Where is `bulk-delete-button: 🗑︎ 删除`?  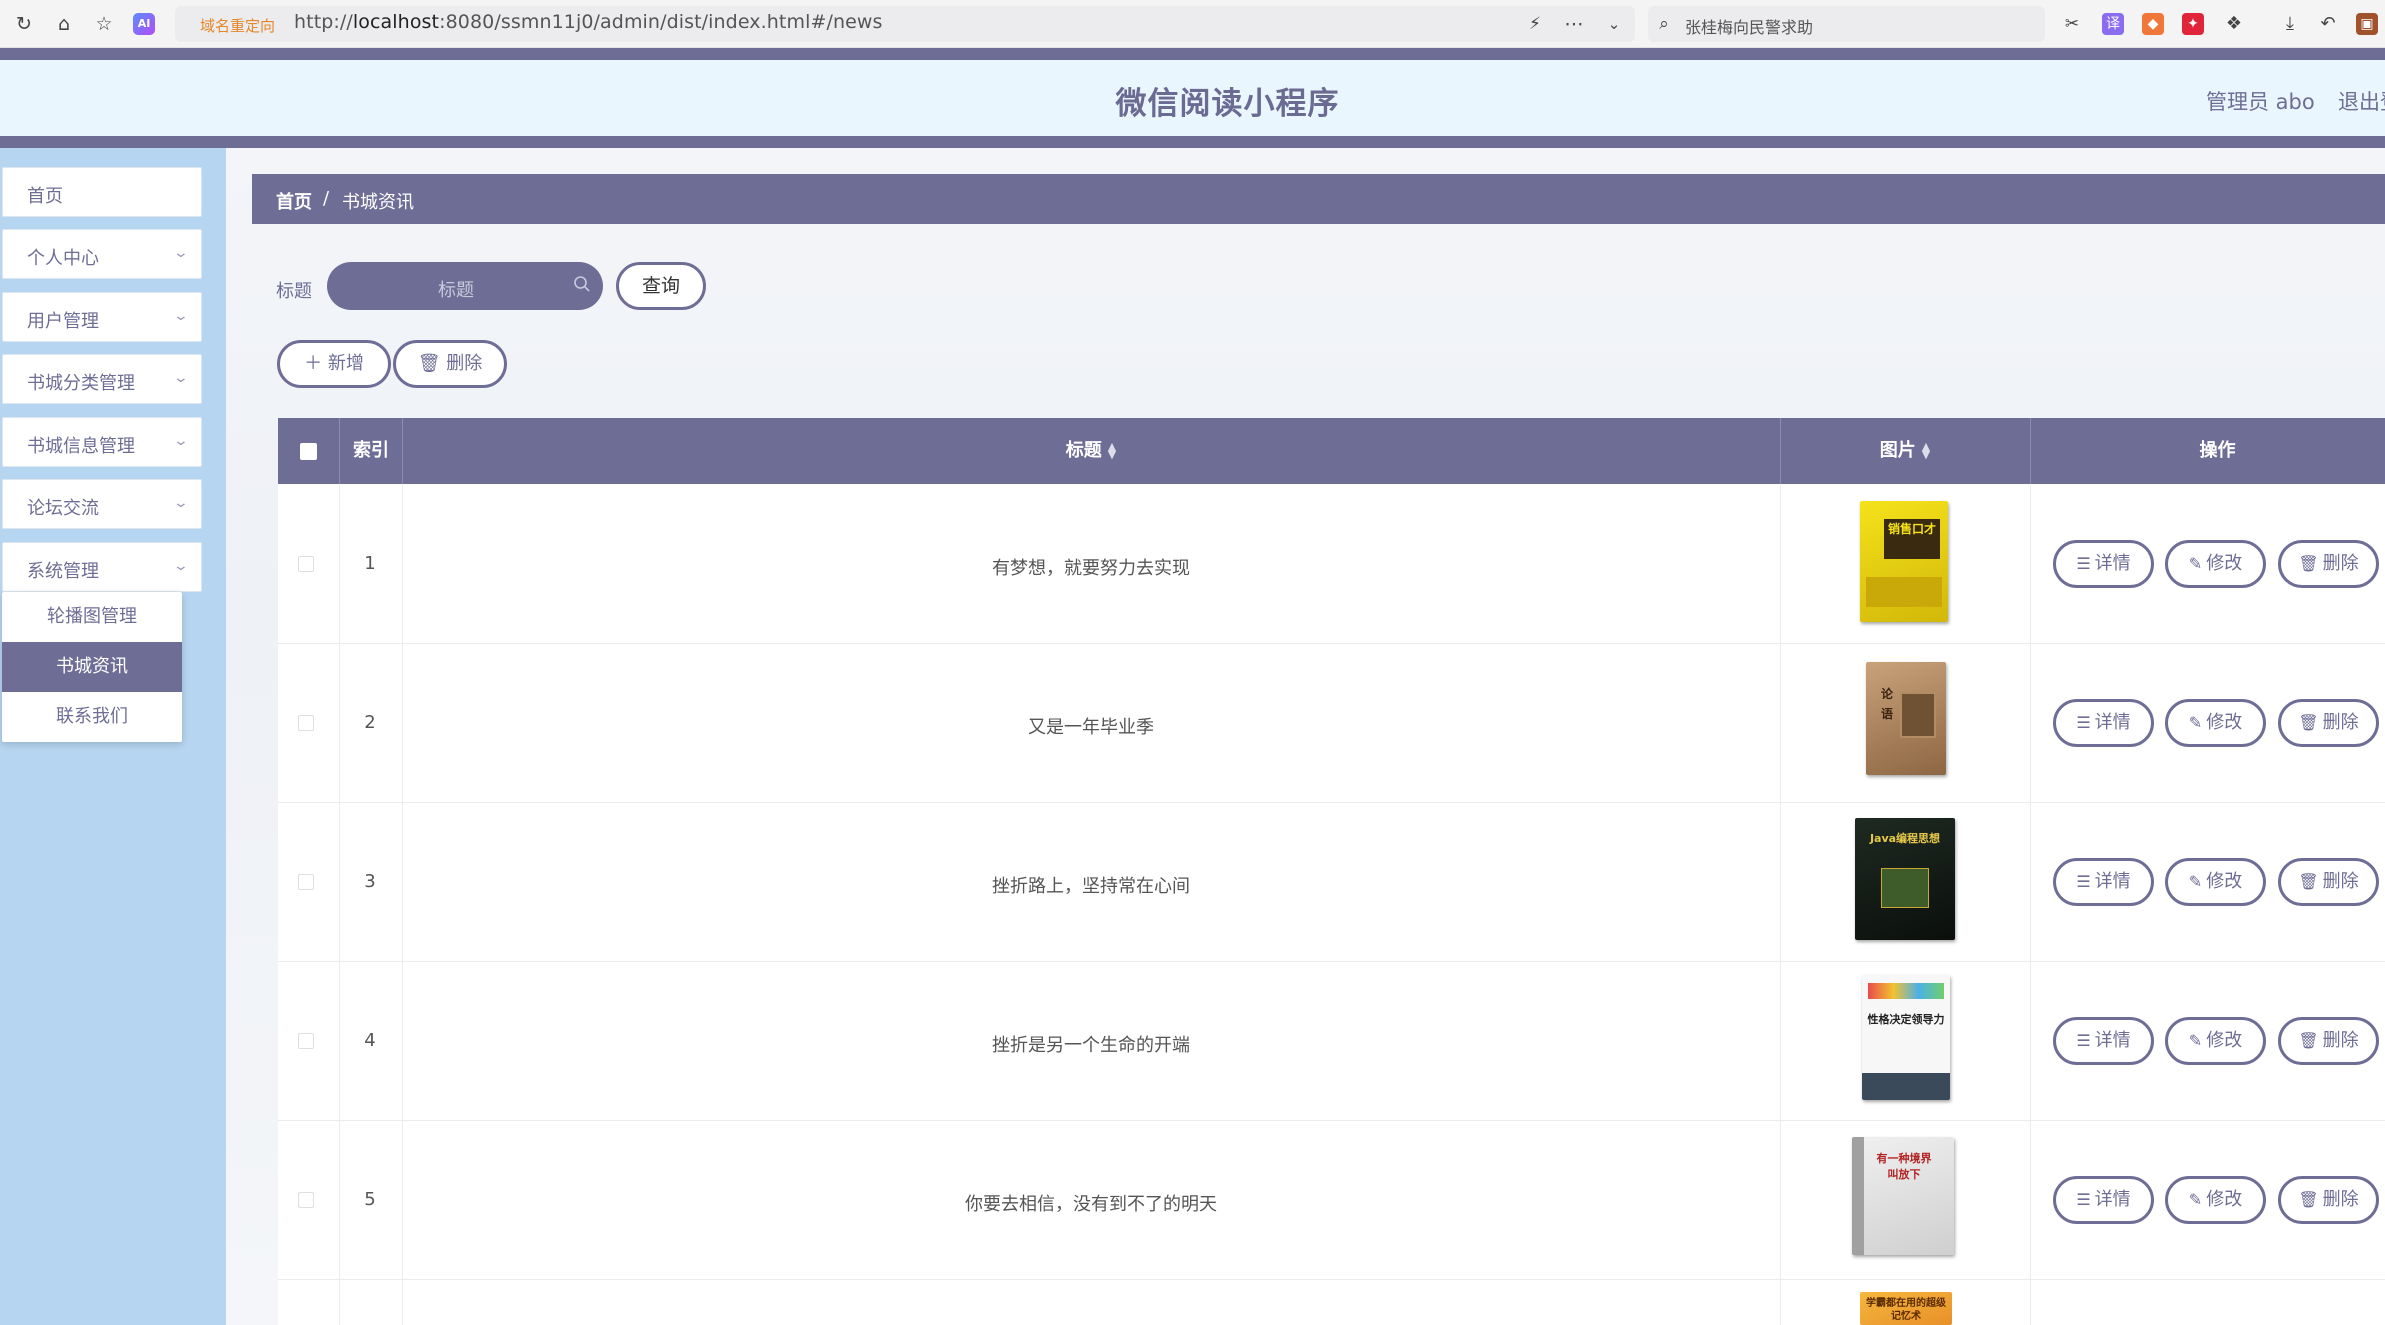 bulk-delete-button: 🗑︎ 删除 is located at coordinates (450, 364).